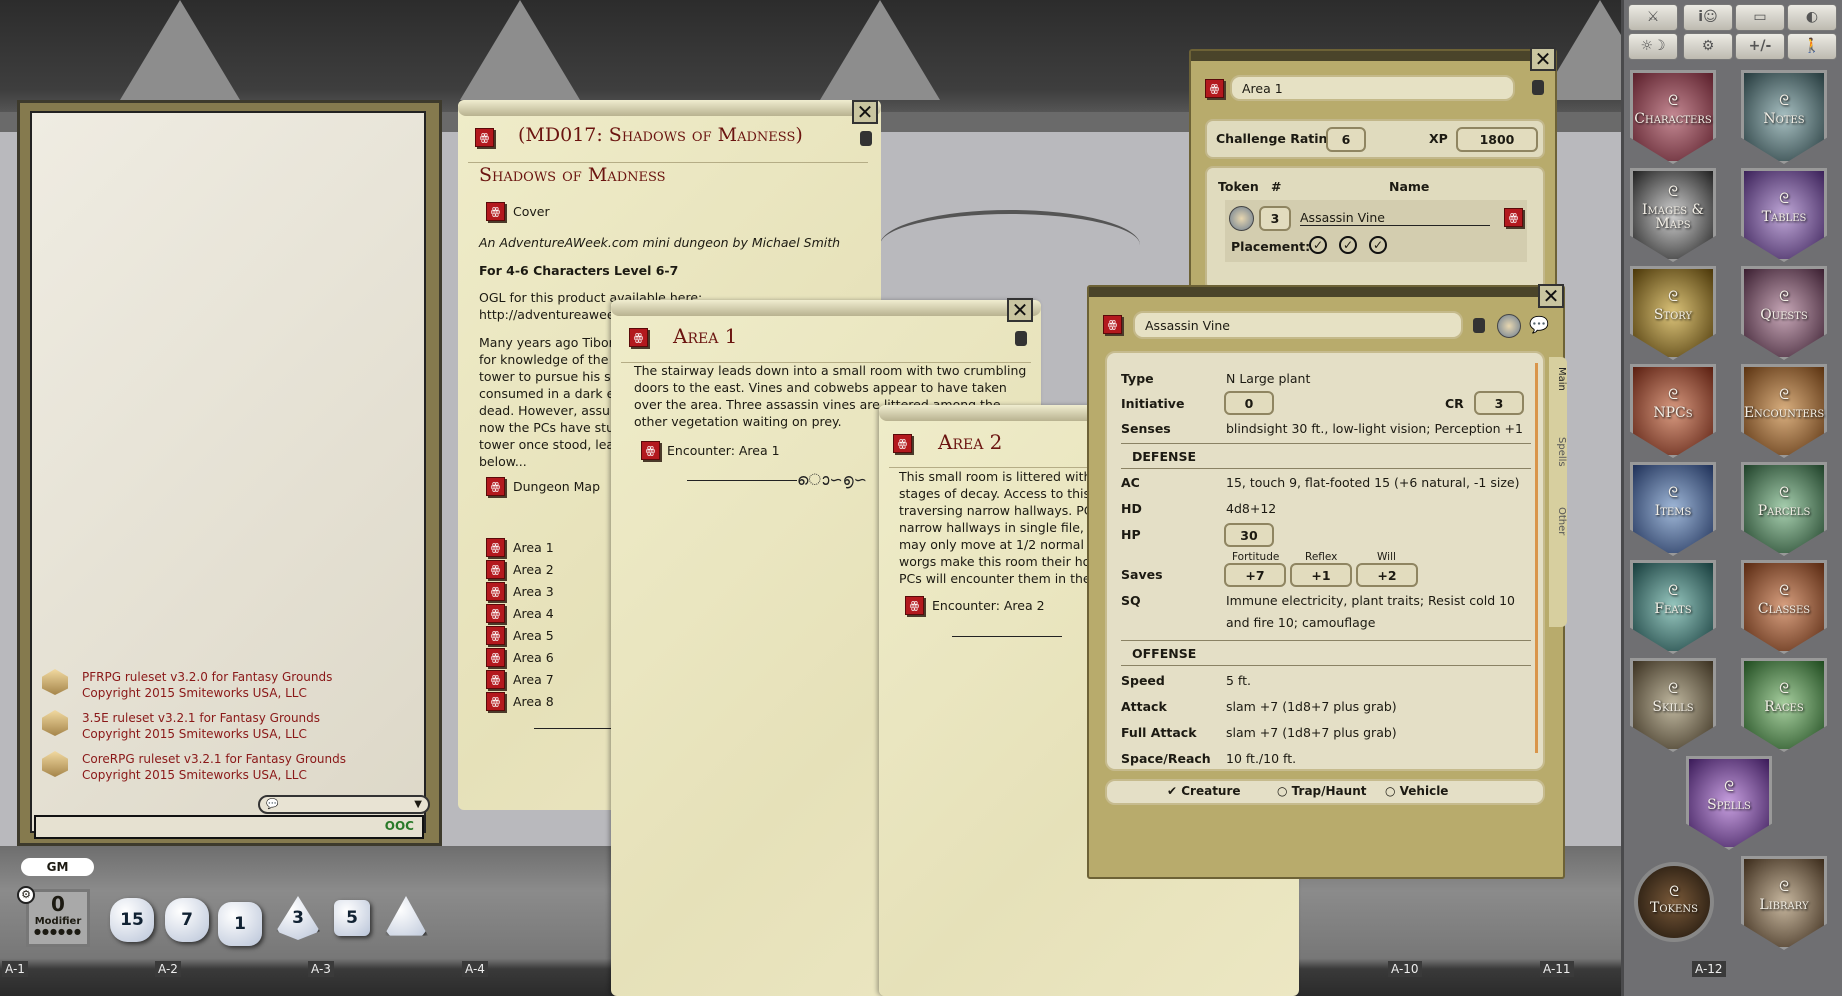 This screenshot has height=996, width=1842. I want to click on modifier-box: 0 Modifier ●●●●●●, so click(58, 918).